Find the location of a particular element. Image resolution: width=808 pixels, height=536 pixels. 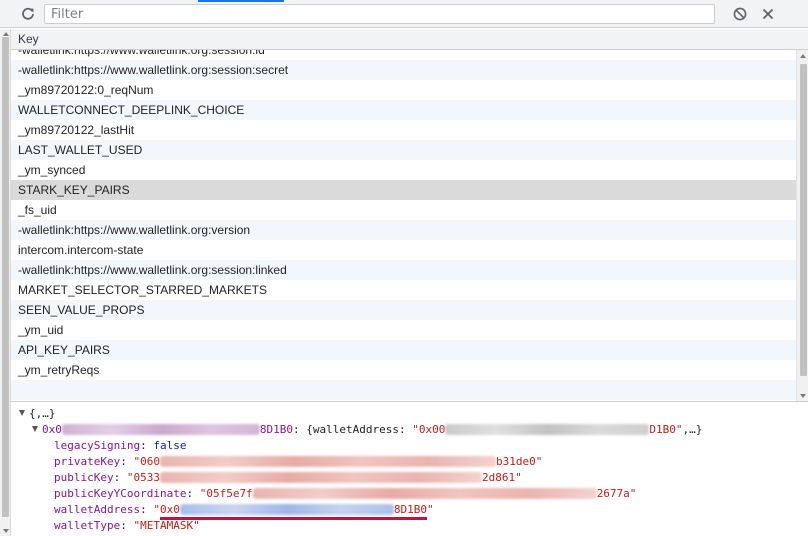

prop-key: publicKeyYCoordinate is located at coordinates (120, 493).